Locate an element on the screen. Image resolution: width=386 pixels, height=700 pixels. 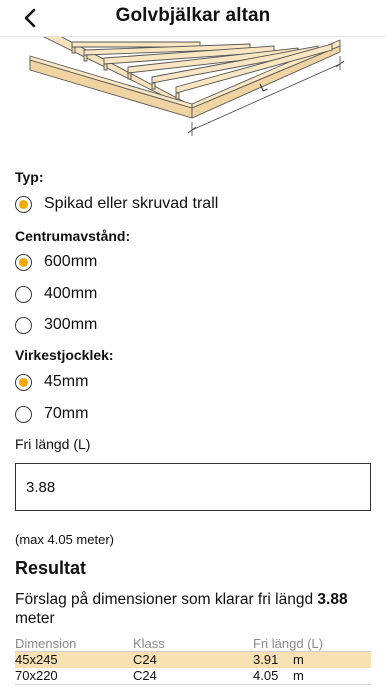
cell-length: 3.91 is located at coordinates (266, 659).